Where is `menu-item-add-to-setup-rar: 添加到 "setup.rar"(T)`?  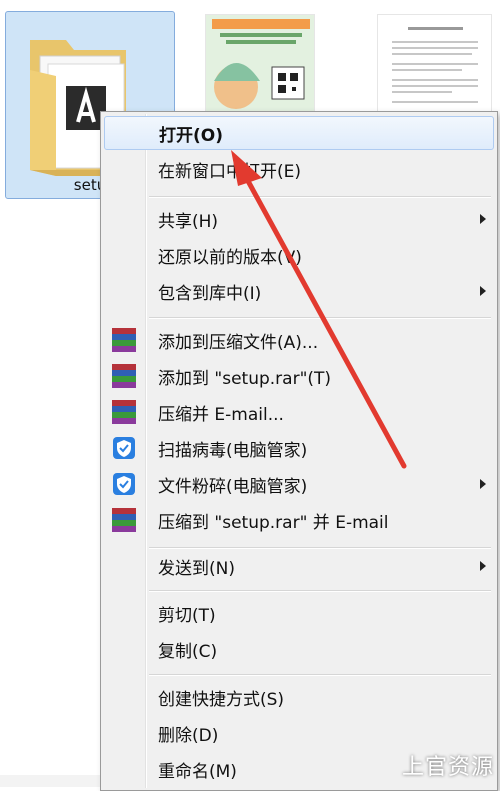
menu-item-add-to-setup-rar: 添加到 "setup.rar"(T) is located at coordinates (299, 376).